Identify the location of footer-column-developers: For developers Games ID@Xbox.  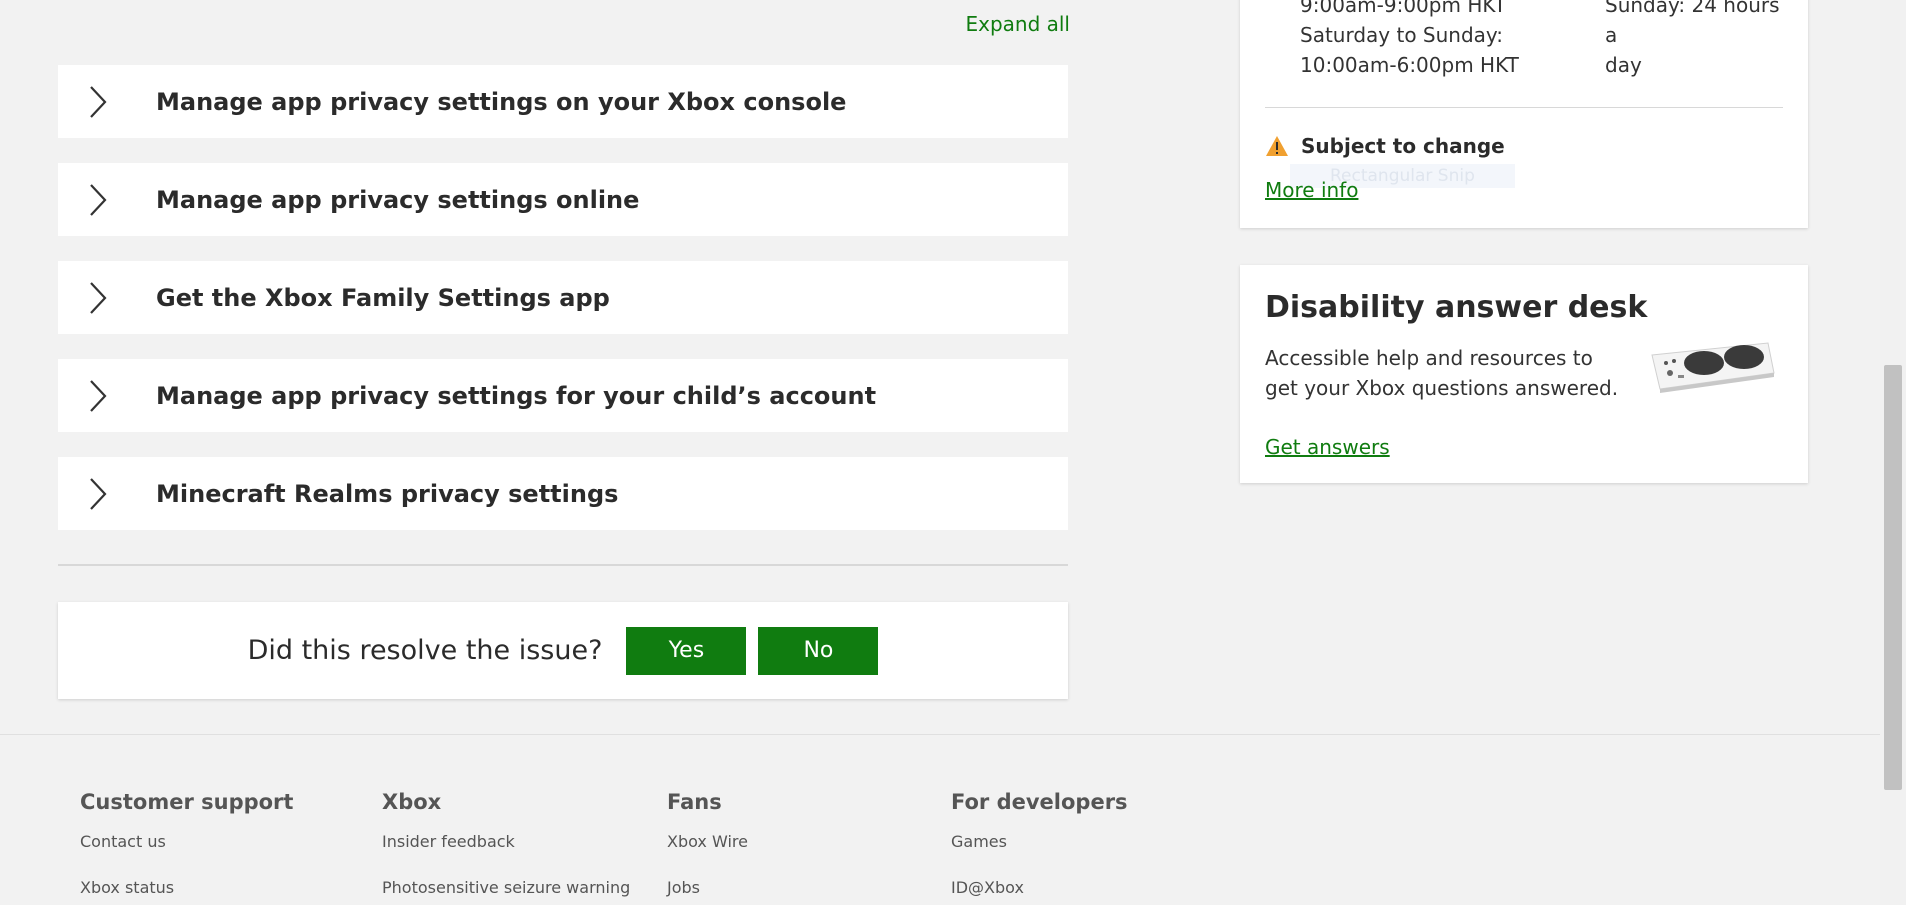
(1039, 847).